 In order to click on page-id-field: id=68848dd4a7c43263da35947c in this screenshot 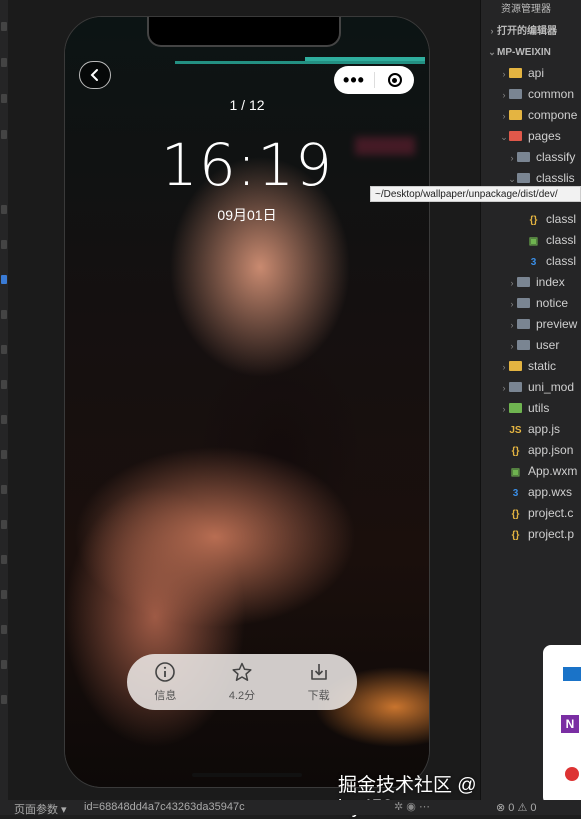, I will do `click(164, 807)`.